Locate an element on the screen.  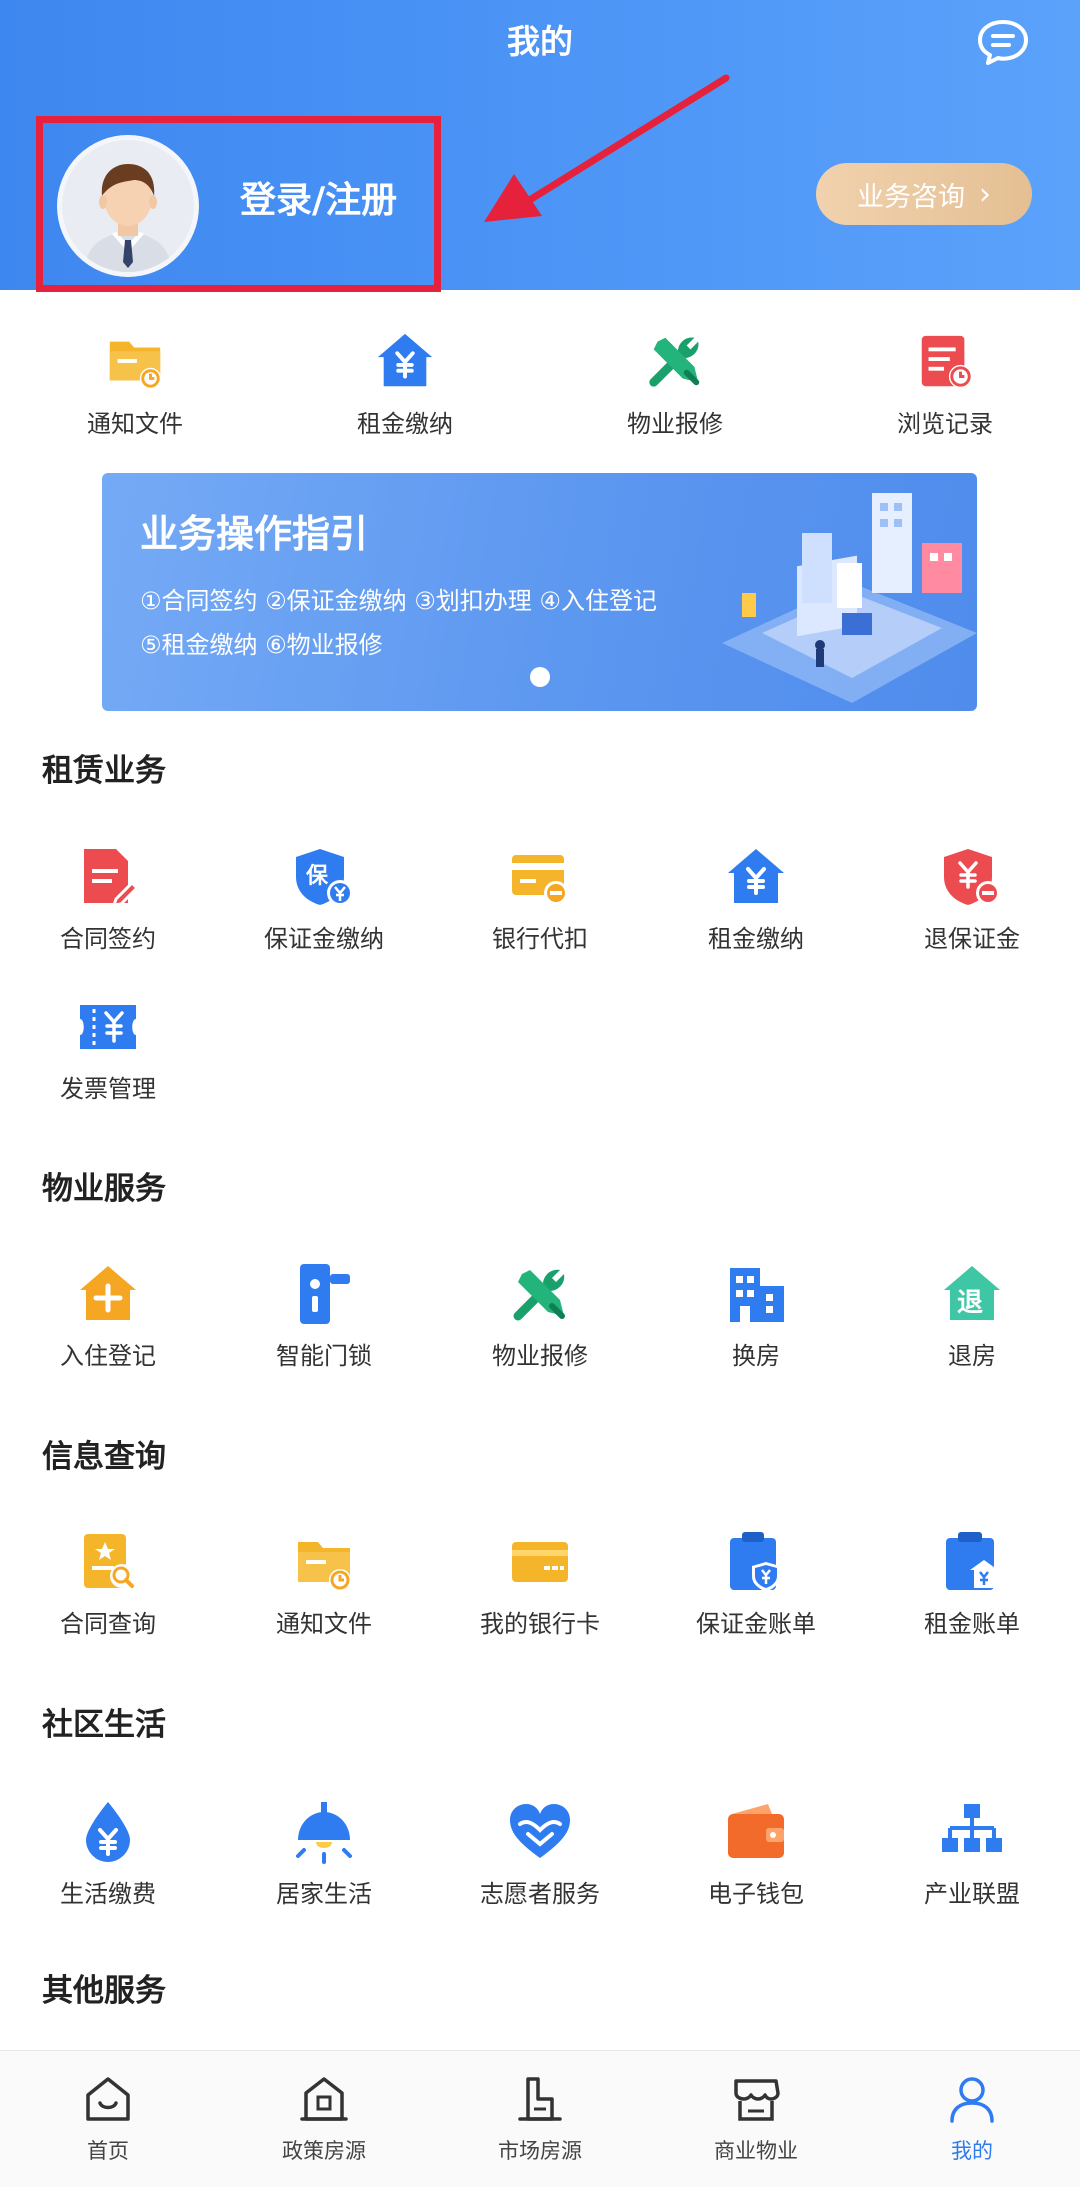
policy-house-icon is located at coordinates (324, 2099).